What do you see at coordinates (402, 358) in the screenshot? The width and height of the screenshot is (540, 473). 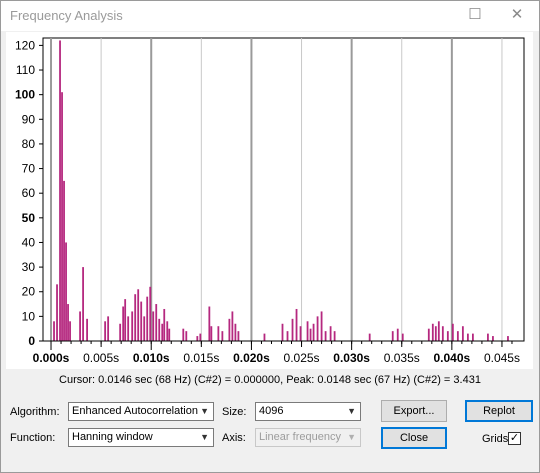 I see `x-tick-label: 0.035s` at bounding box center [402, 358].